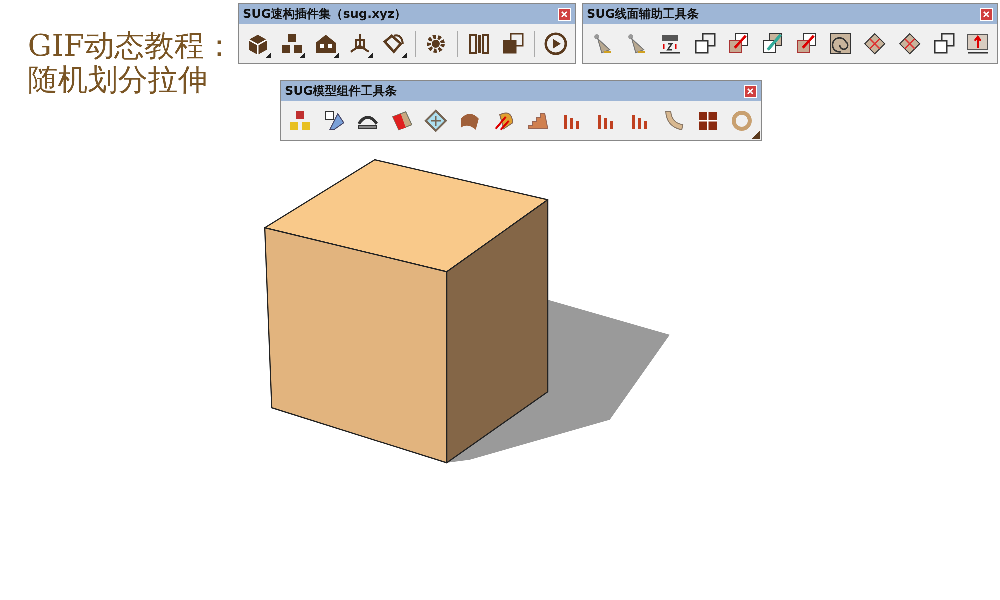 This screenshot has height=600, width=1000. What do you see at coordinates (841, 44) in the screenshot?
I see `spiral-icon` at bounding box center [841, 44].